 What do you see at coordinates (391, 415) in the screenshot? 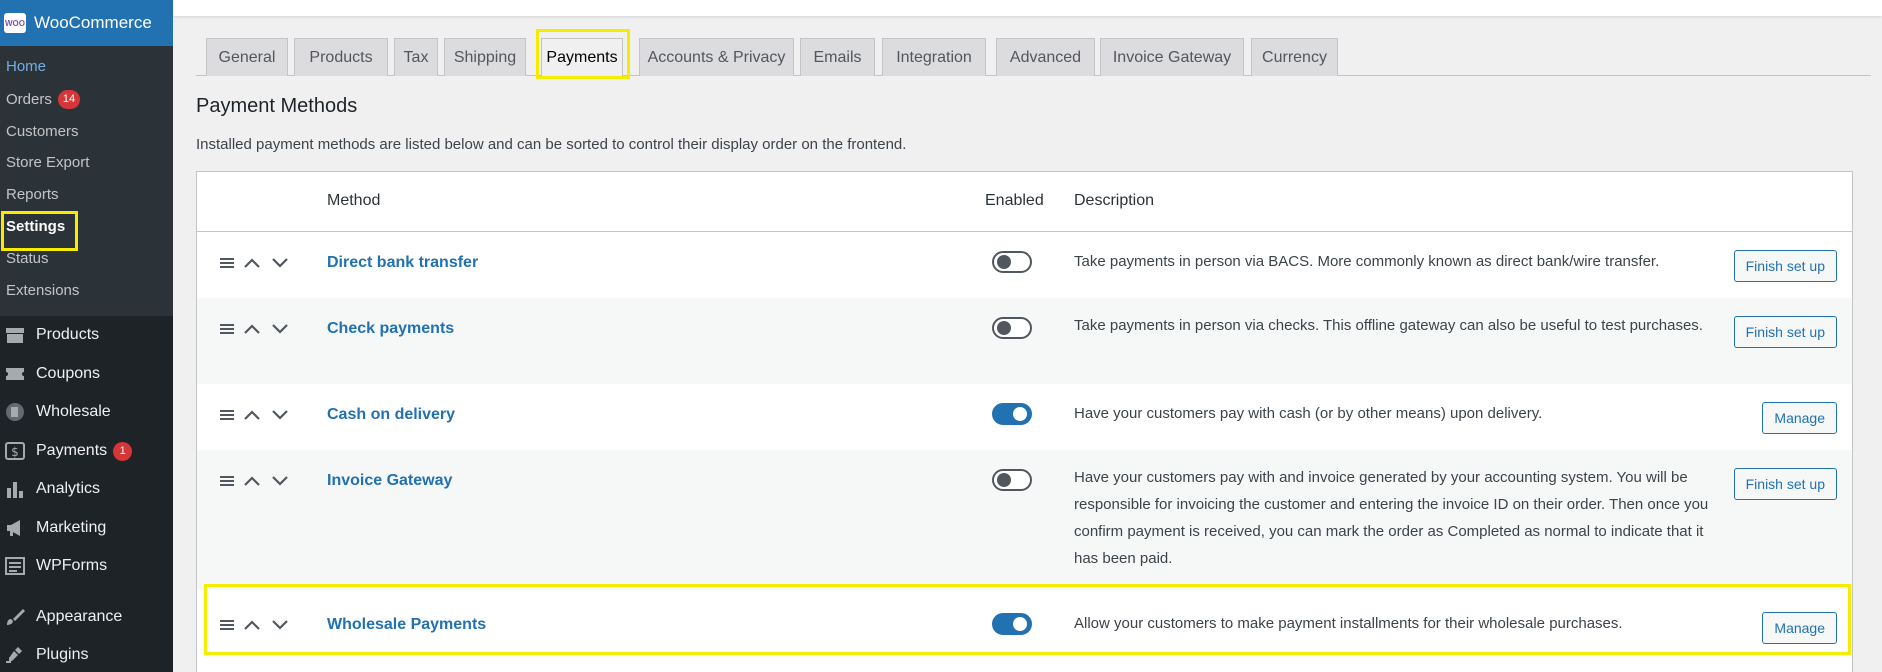
I see `method-link-cash-on-delivery: Cash on delivery` at bounding box center [391, 415].